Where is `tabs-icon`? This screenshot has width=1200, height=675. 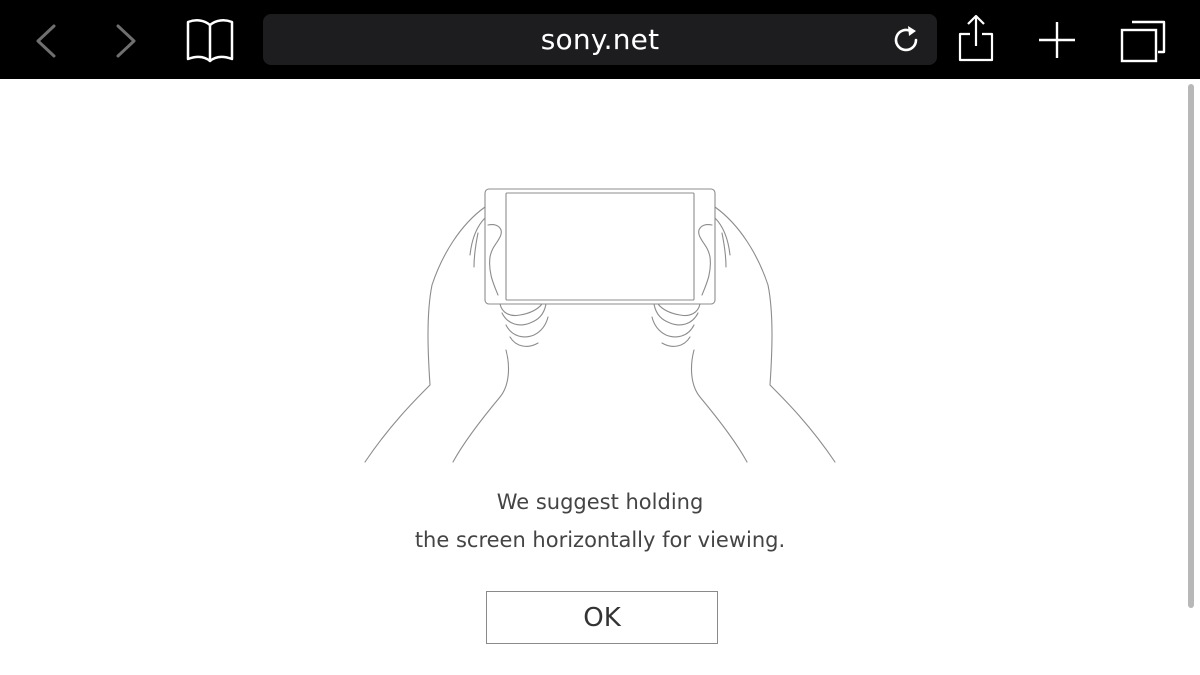
tabs-icon is located at coordinates (1143, 41).